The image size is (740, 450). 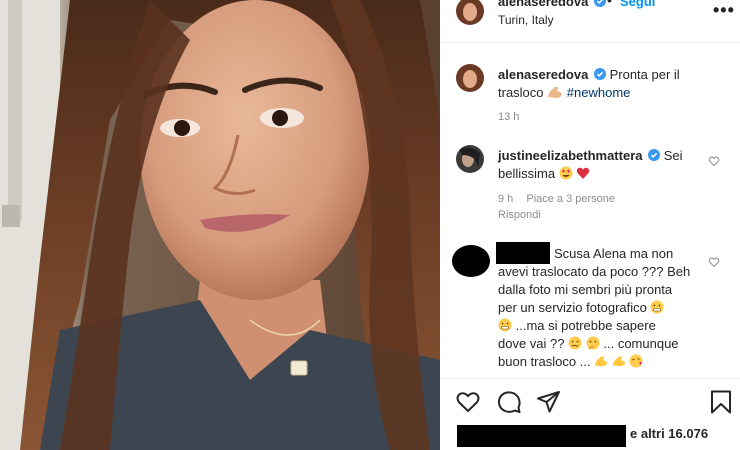 I want to click on comment-1-meta: 9 h Piace a 3 persone, so click(x=561, y=199).